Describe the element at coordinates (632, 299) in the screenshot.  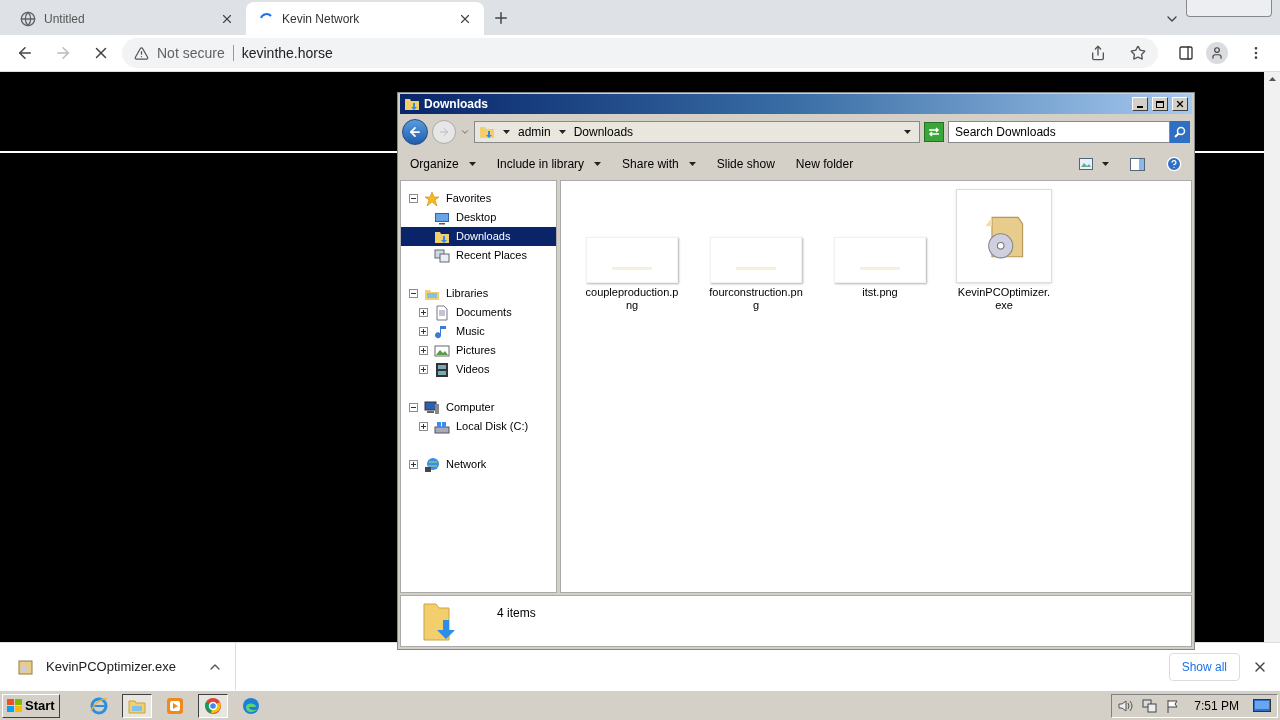
I see `file-name: coupleproduction.png` at that location.